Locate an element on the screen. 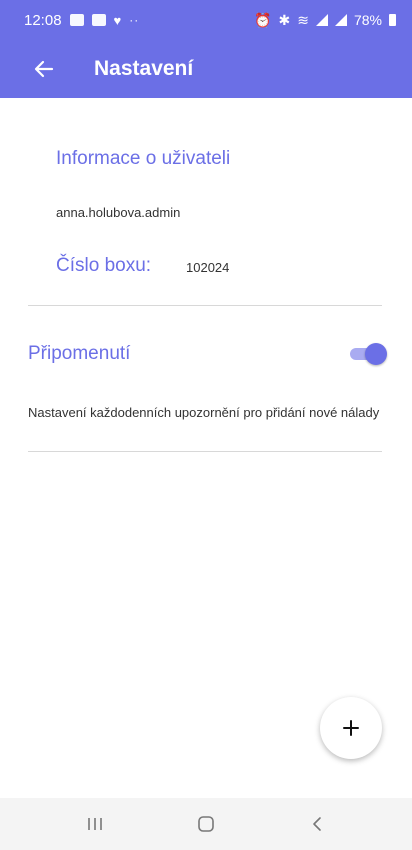 The image size is (412, 850). back-button is located at coordinates (44, 69).